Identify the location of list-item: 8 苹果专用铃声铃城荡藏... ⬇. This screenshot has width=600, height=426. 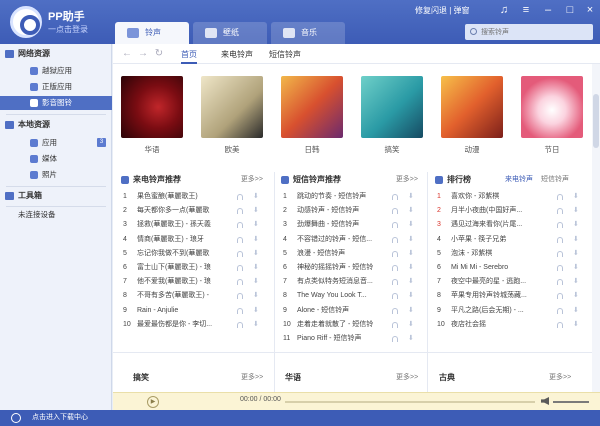
(511, 296).